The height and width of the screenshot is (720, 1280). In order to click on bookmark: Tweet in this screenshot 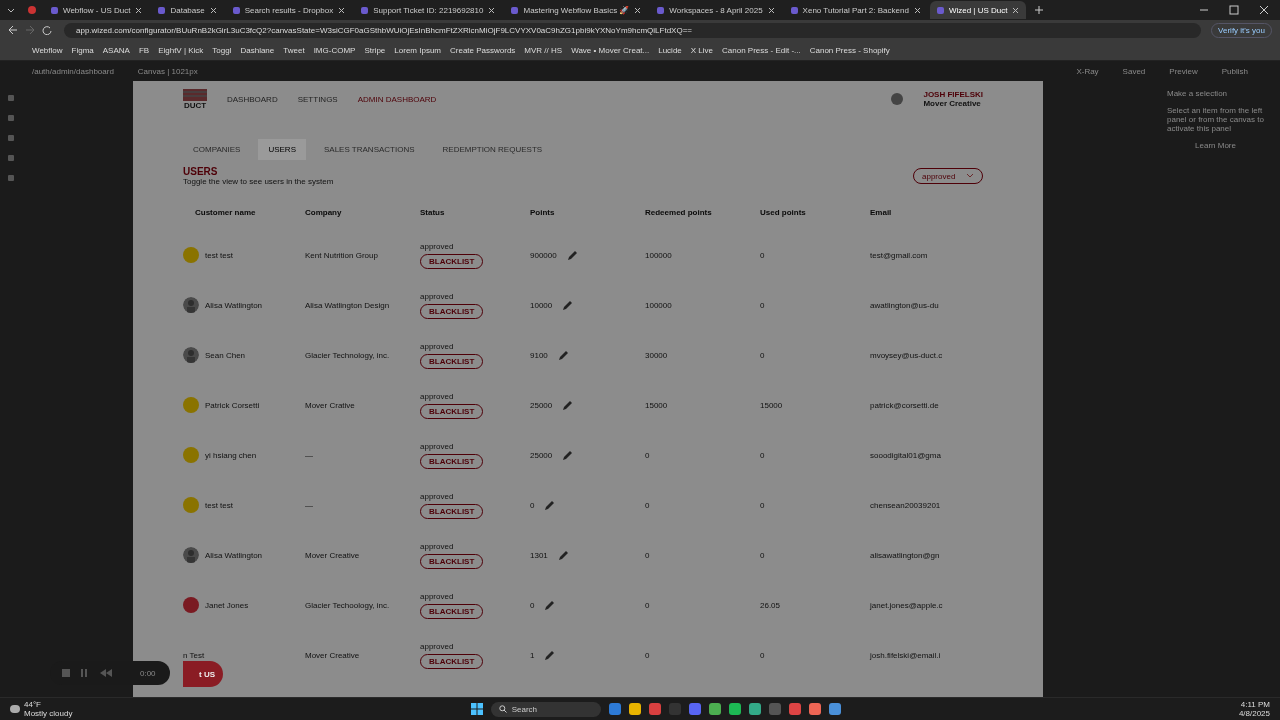, I will do `click(294, 50)`.